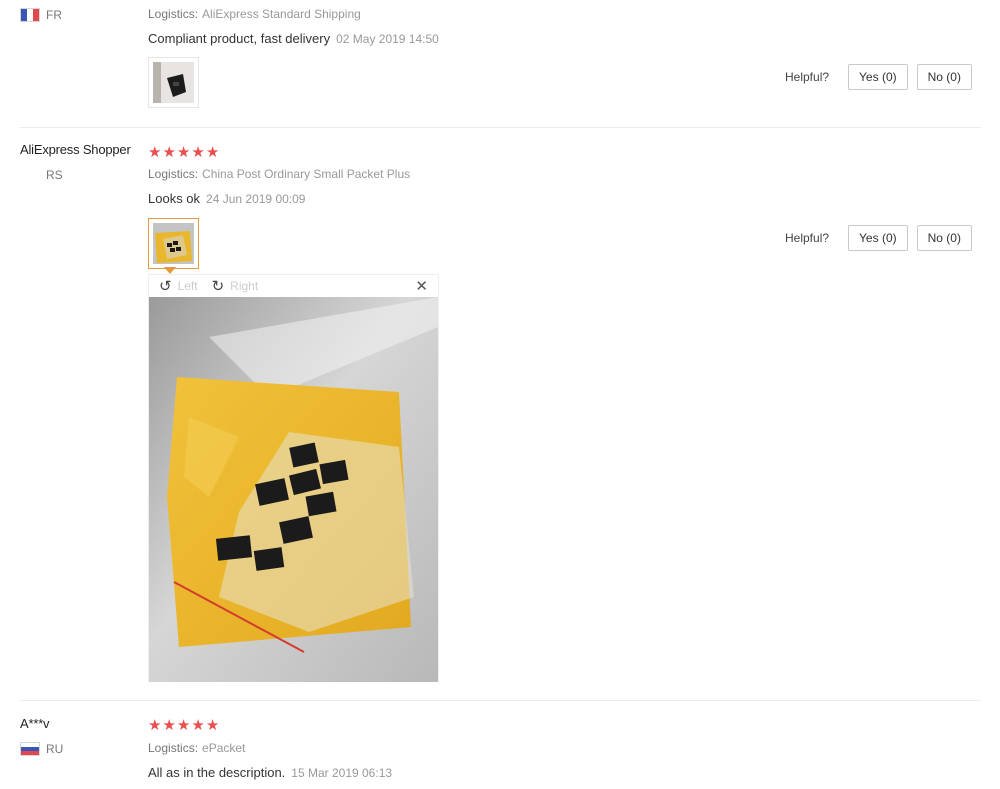 The width and height of the screenshot is (1000, 789). What do you see at coordinates (44, 175) in the screenshot?
I see `reviewer-country: RS` at bounding box center [44, 175].